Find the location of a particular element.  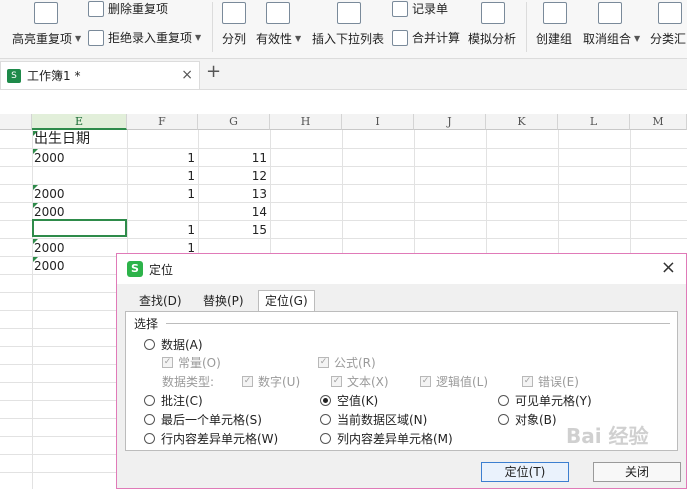

tab-goto: 定位(G) is located at coordinates (286, 301).